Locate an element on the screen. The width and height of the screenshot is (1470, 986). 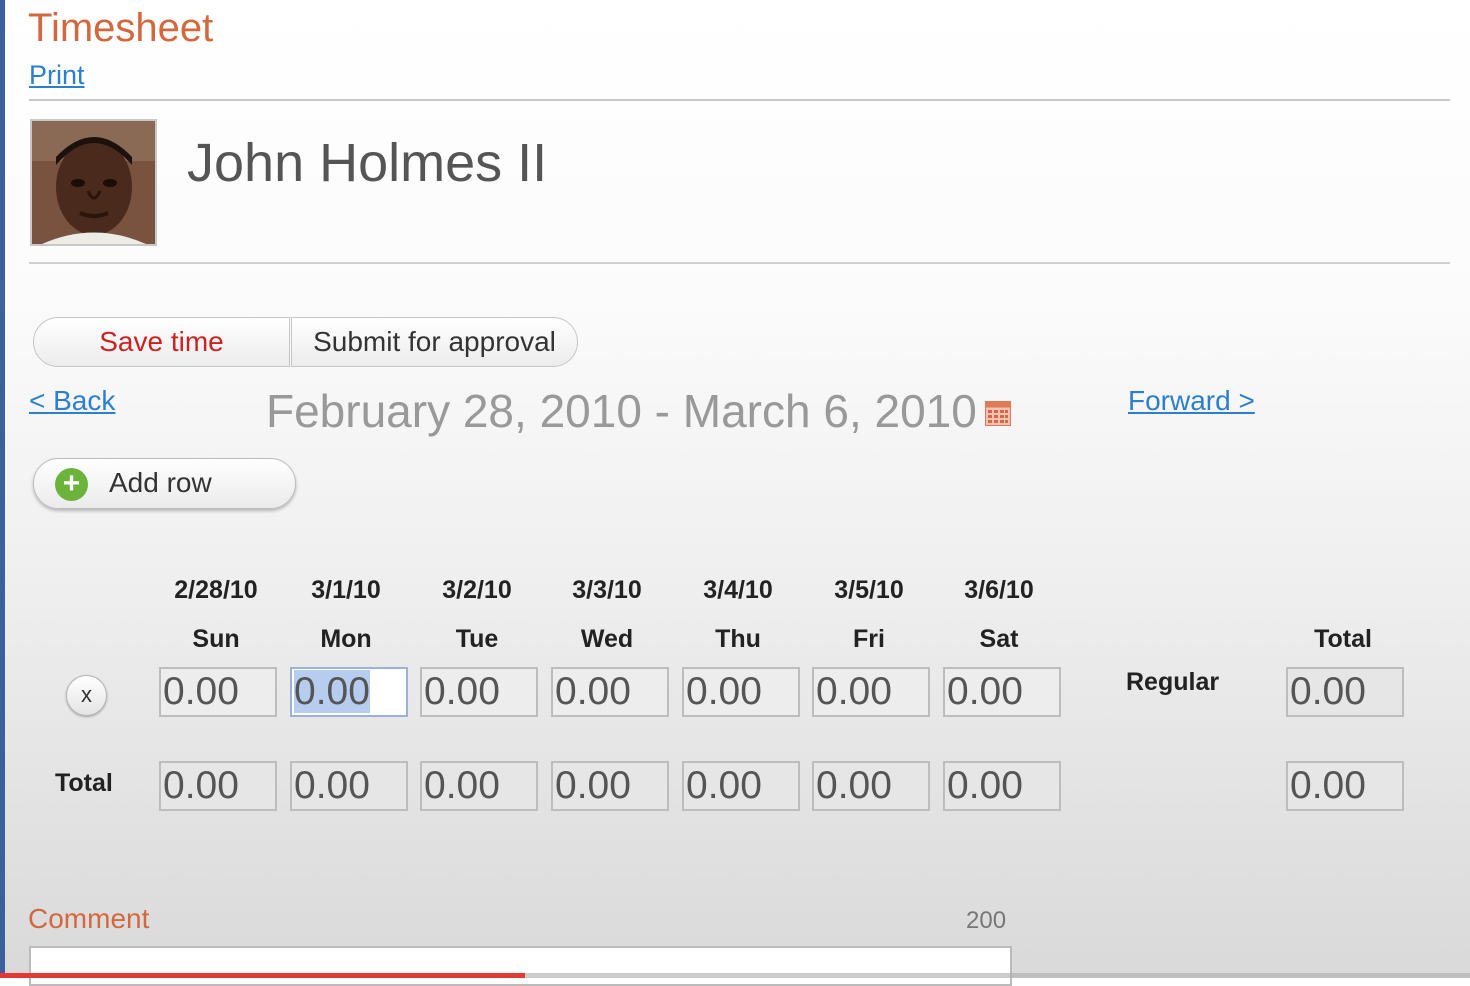
daily-total-tue: 0.00 is located at coordinates (479, 786).